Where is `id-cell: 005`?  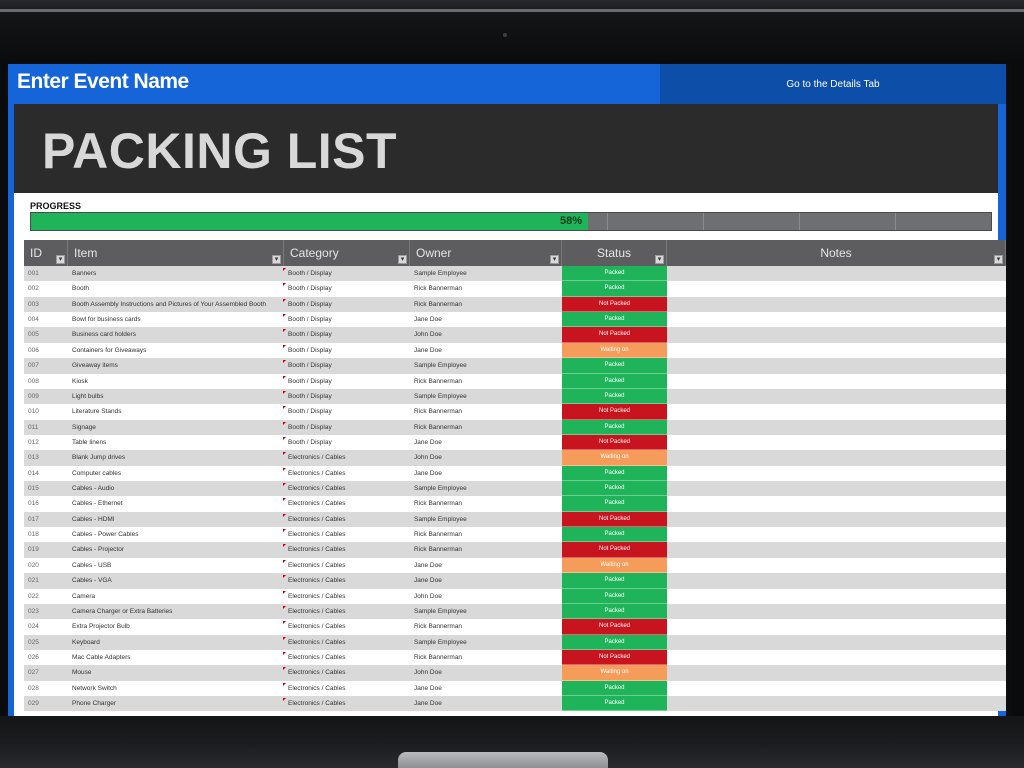 id-cell: 005 is located at coordinates (46, 334).